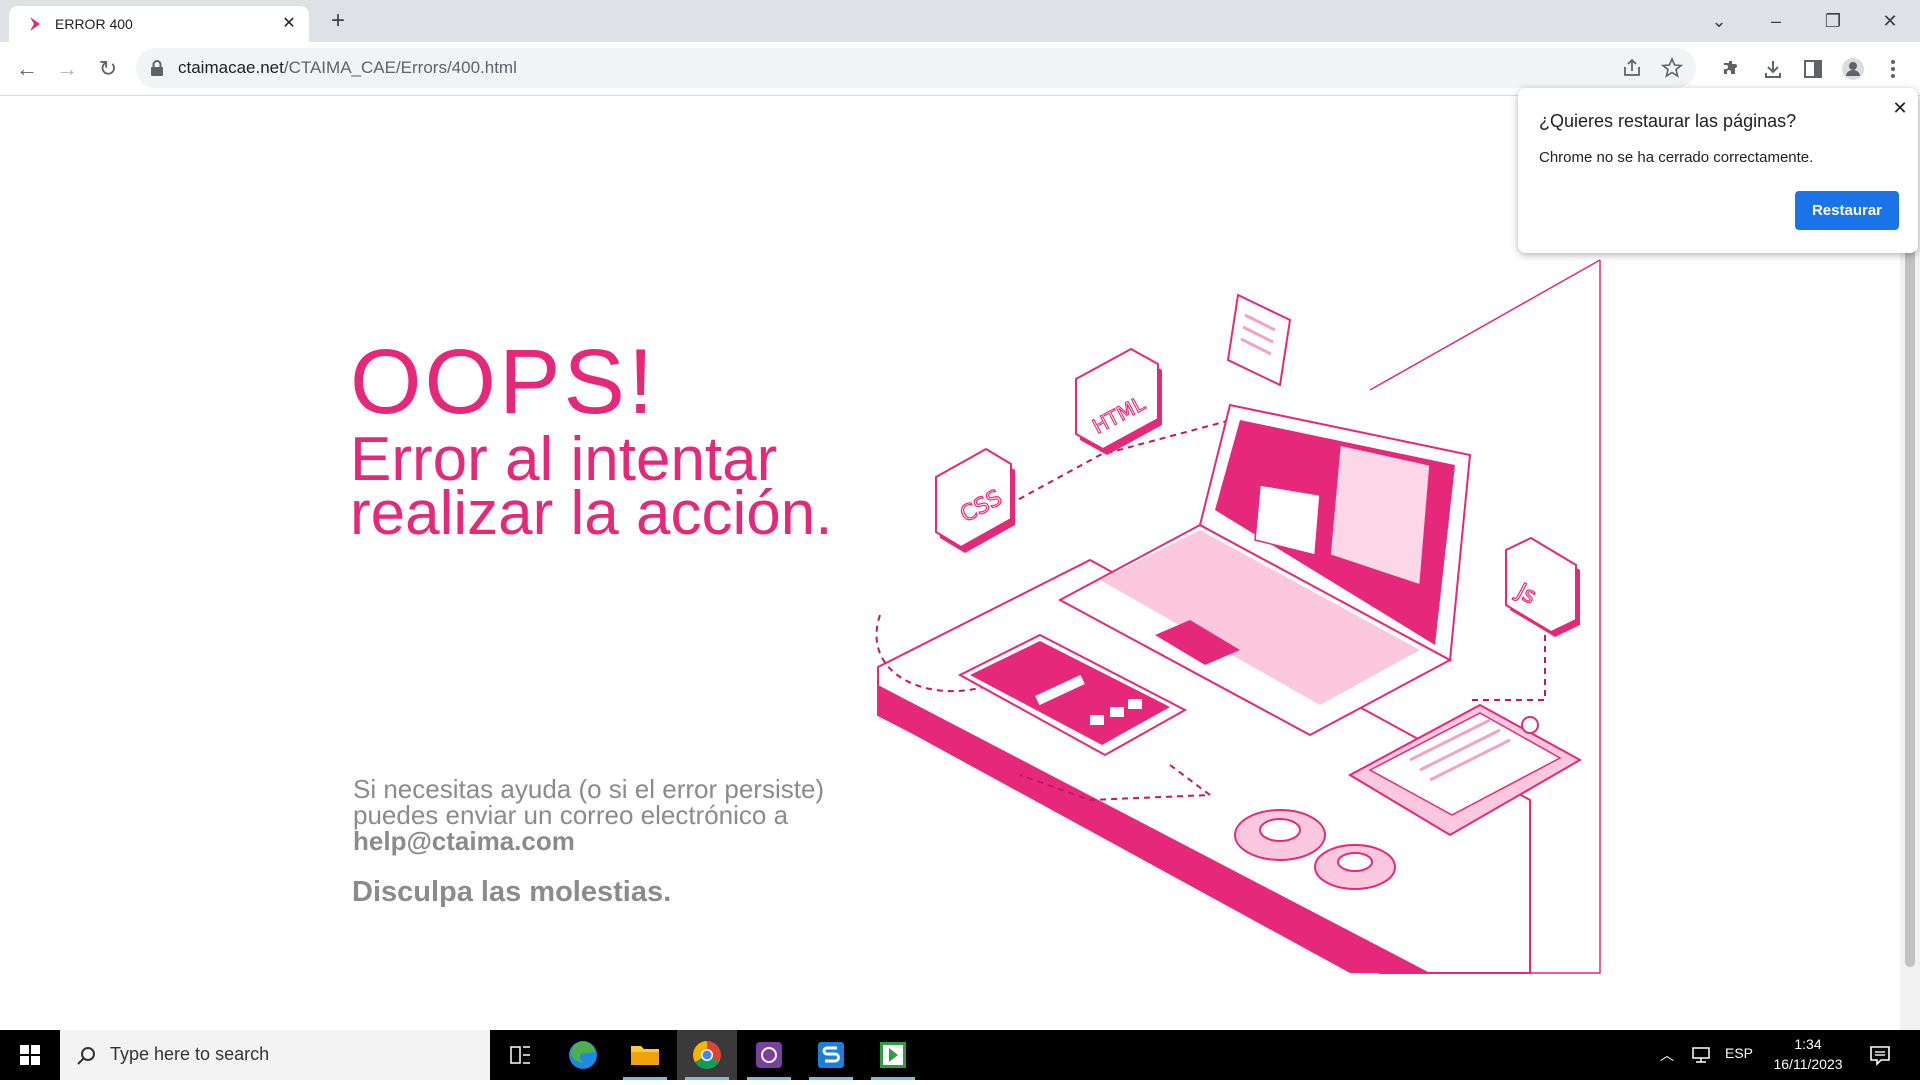 The image size is (1920, 1085). What do you see at coordinates (159, 24) in the screenshot?
I see `browser-tab: ERROR 400 ✕` at bounding box center [159, 24].